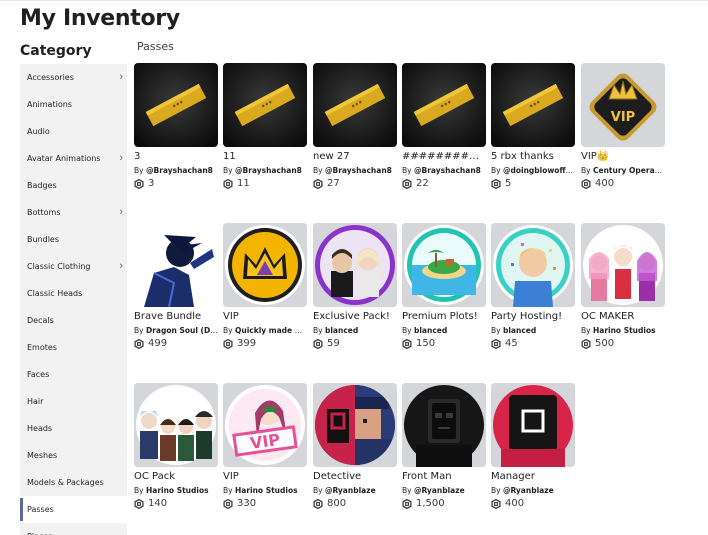  What do you see at coordinates (73, 239) in the screenshot?
I see `sidebar-item-bundles: Bundles` at bounding box center [73, 239].